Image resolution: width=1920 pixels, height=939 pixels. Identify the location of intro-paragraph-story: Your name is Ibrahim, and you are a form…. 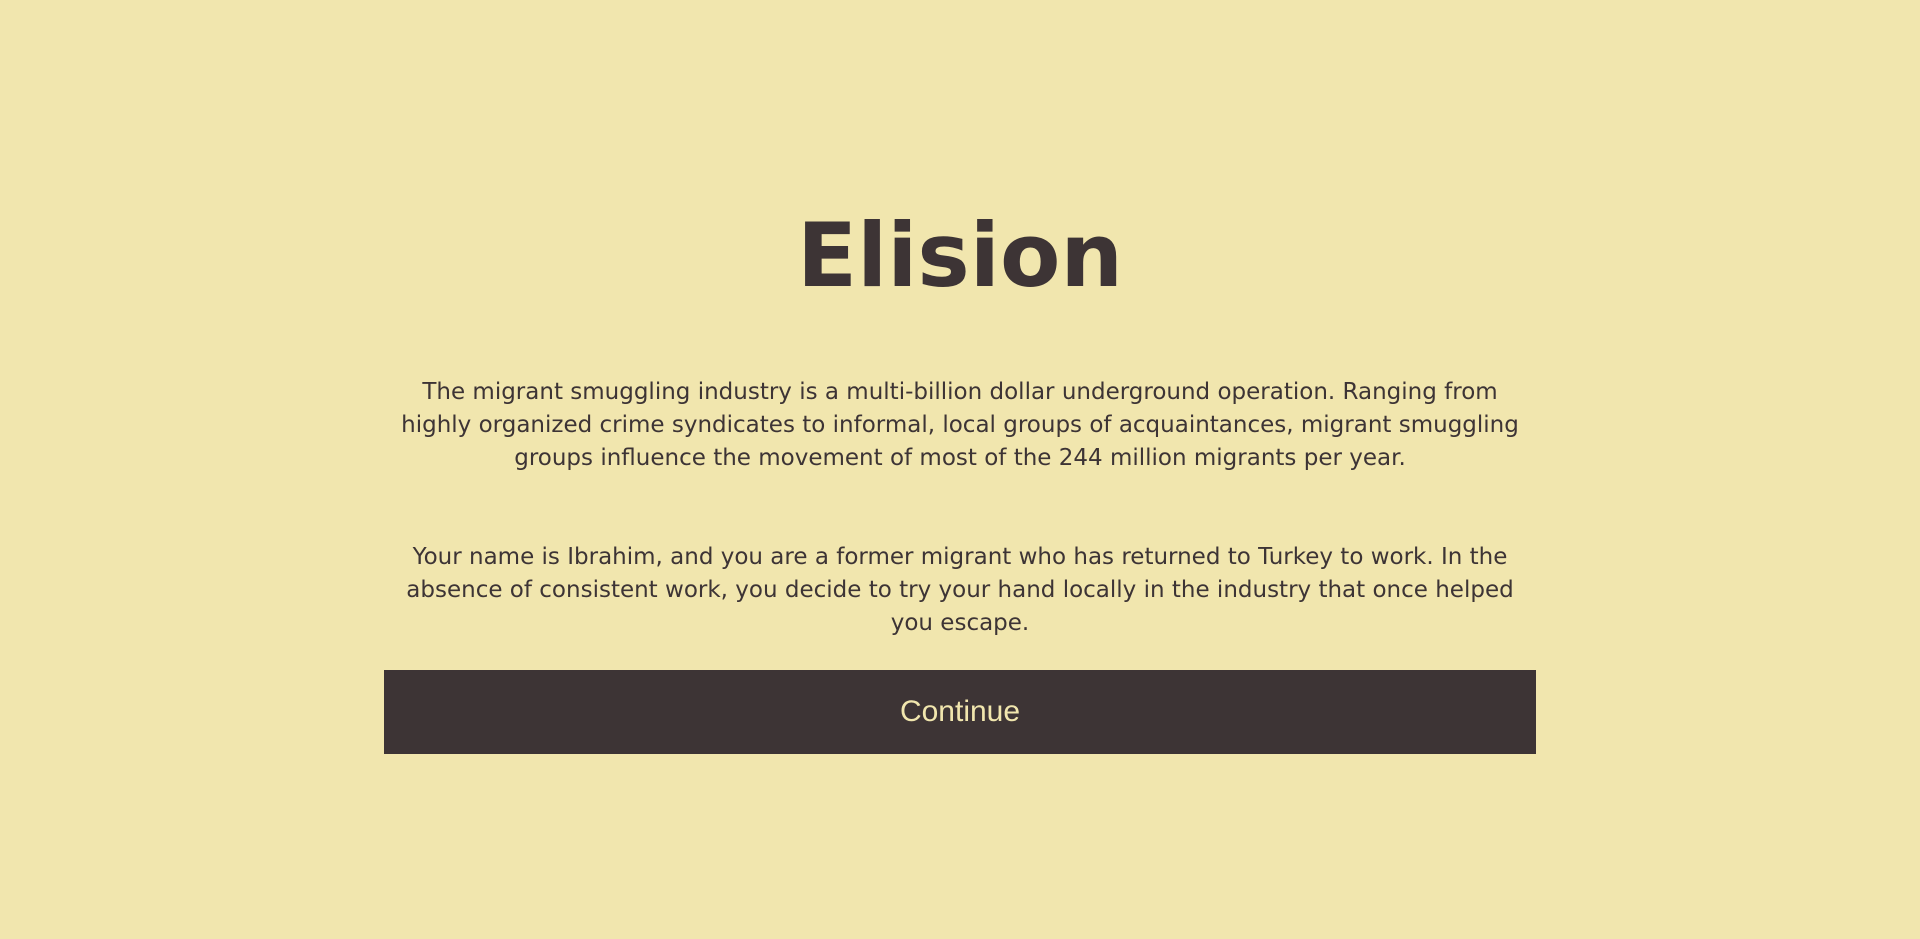
(960, 590).